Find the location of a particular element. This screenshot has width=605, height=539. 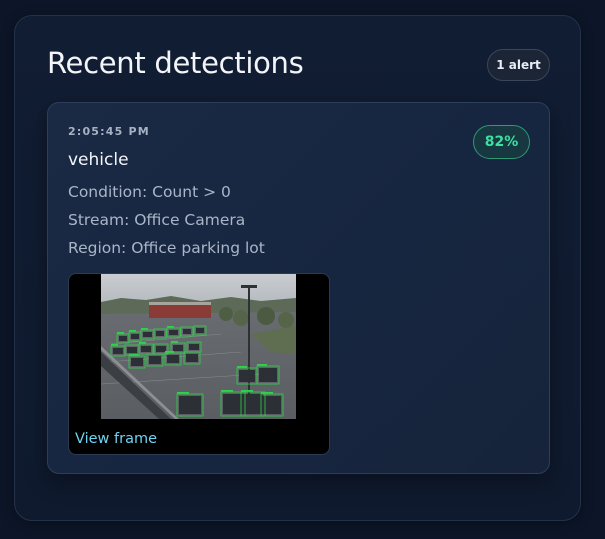

frame-thumbnail: View frame is located at coordinates (199, 364).